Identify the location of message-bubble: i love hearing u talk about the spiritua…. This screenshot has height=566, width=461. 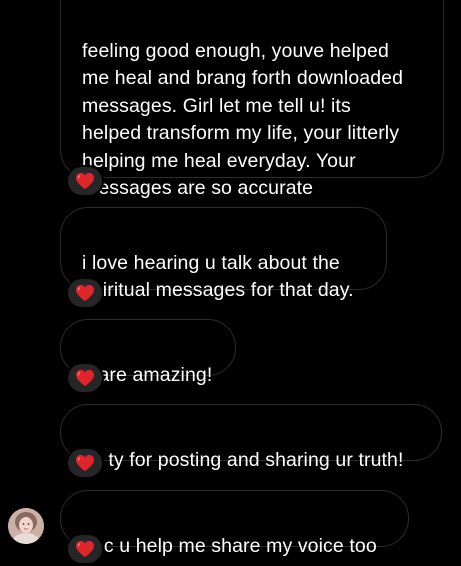
(223, 254).